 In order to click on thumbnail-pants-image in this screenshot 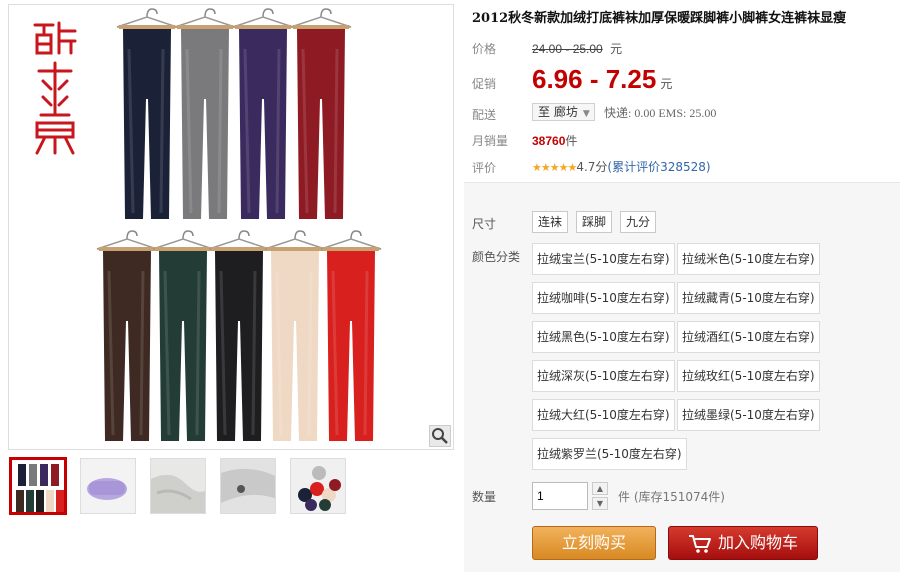, I will do `click(40, 488)`.